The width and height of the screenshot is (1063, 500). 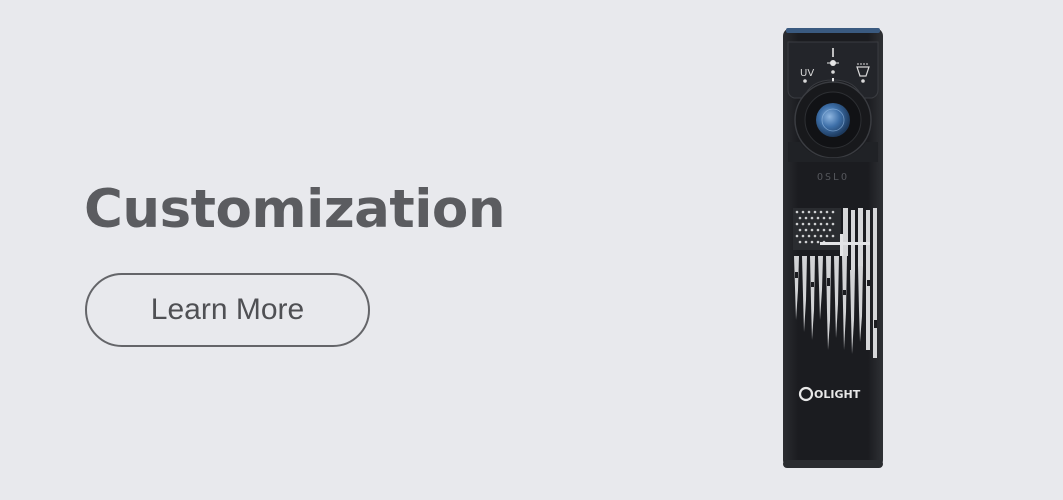 I want to click on svg-text: UV, so click(x=807, y=73).